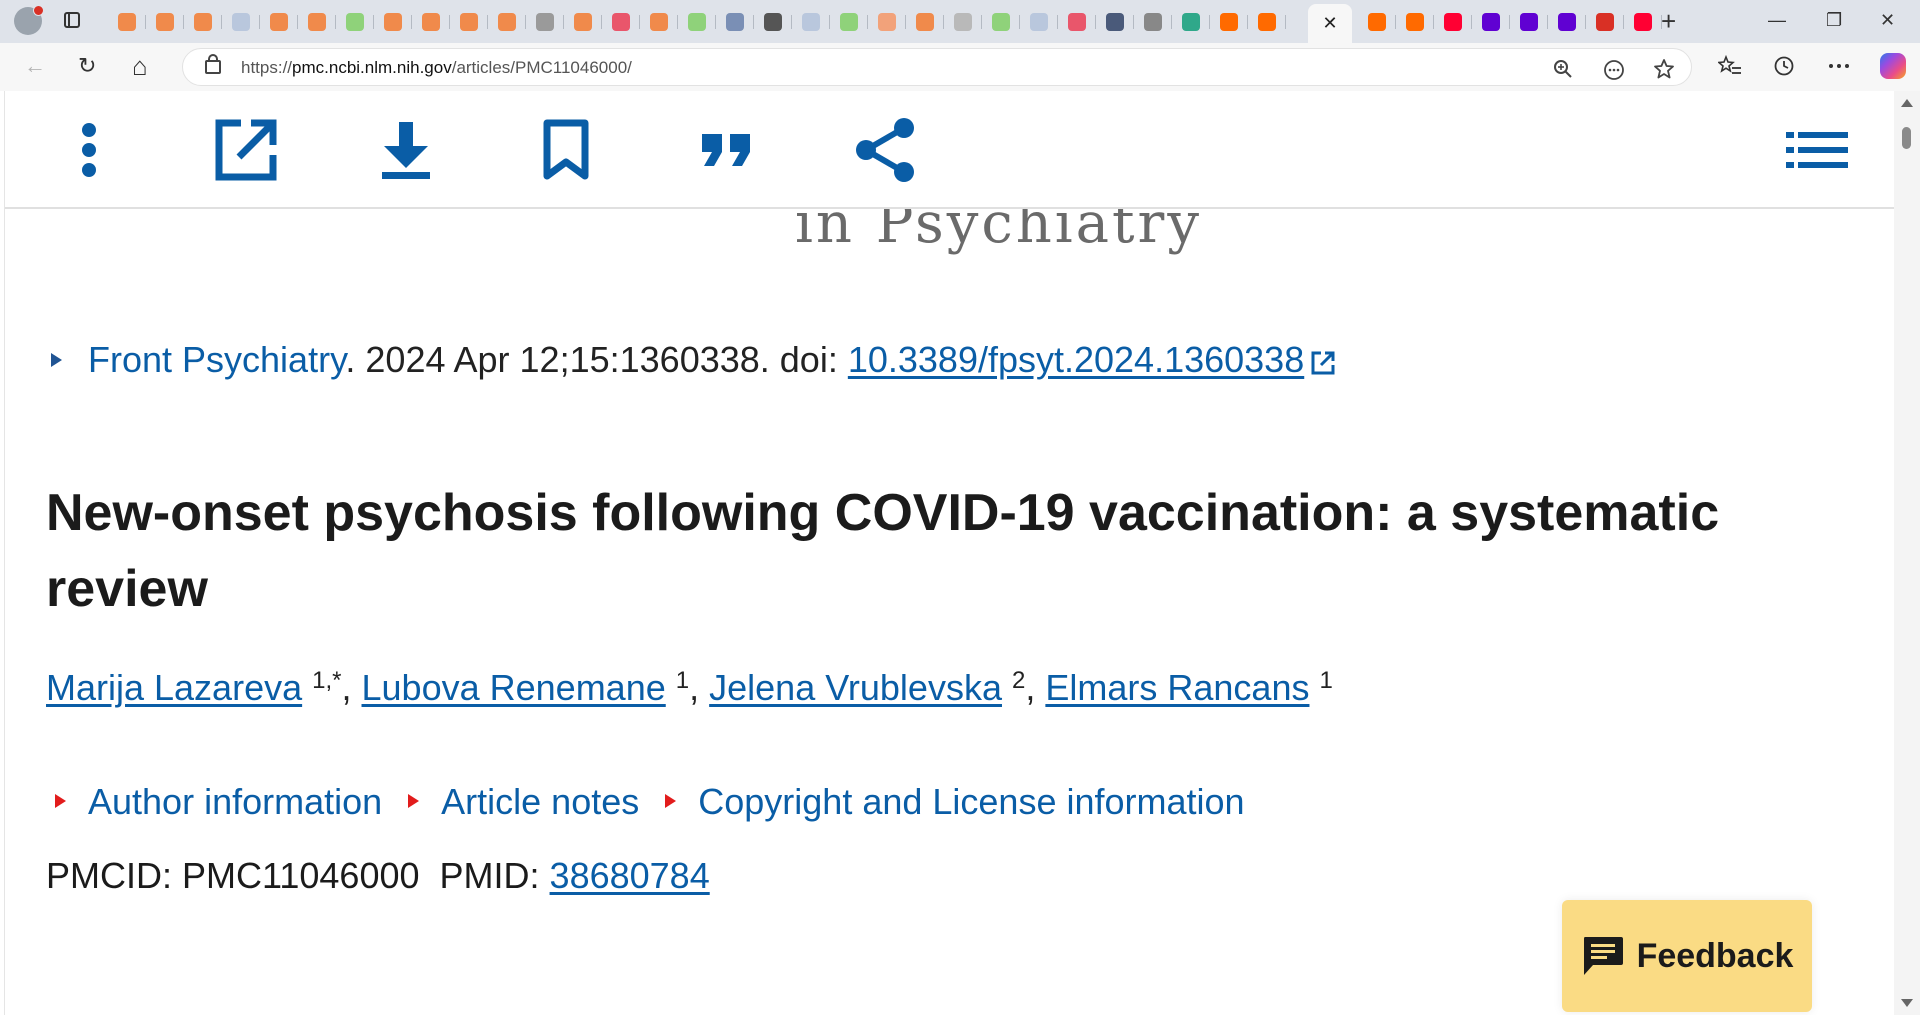 Image resolution: width=1920 pixels, height=1020 pixels. Describe the element at coordinates (89, 150) in the screenshot. I see `more-actions-button` at that location.